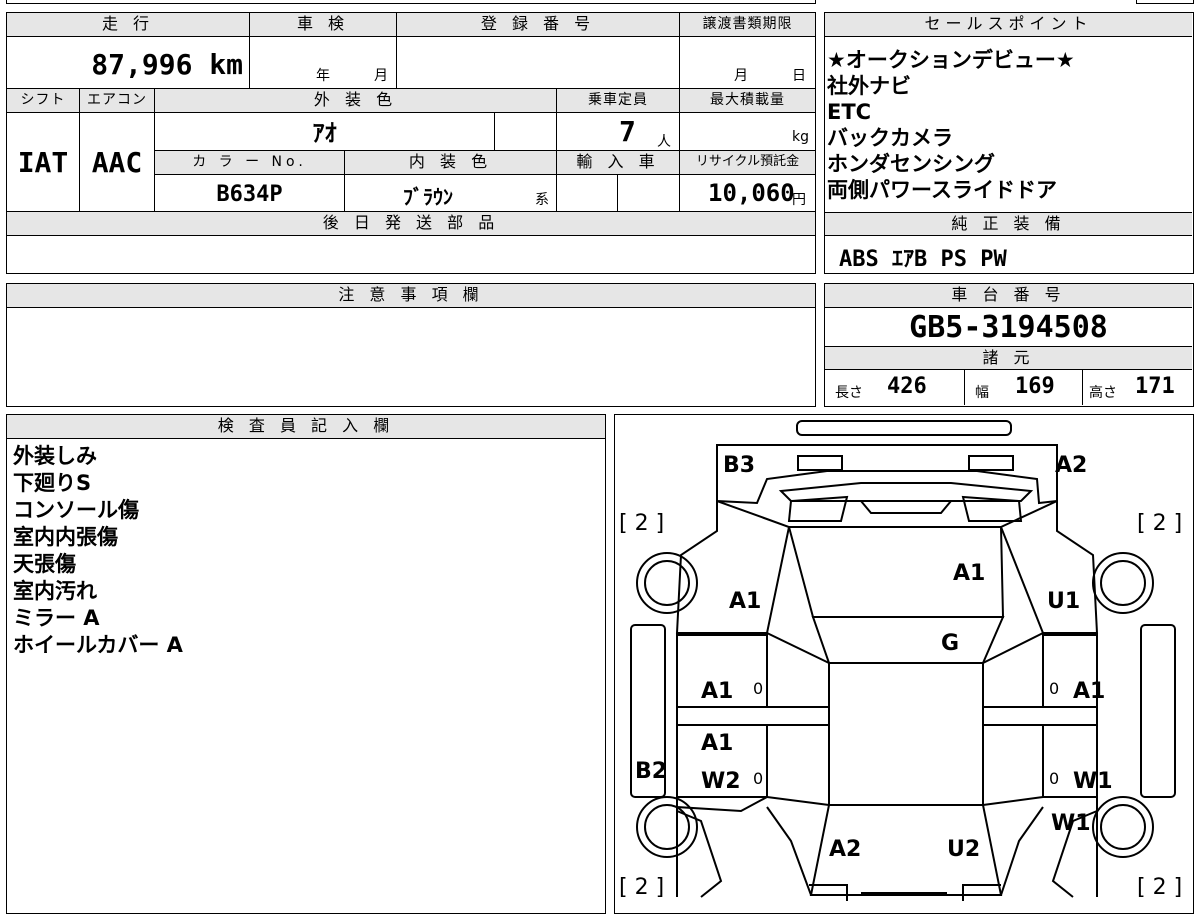 The image size is (1200, 914). What do you see at coordinates (800, 137) in the screenshot?
I see `max-load-unit: kg` at bounding box center [800, 137].